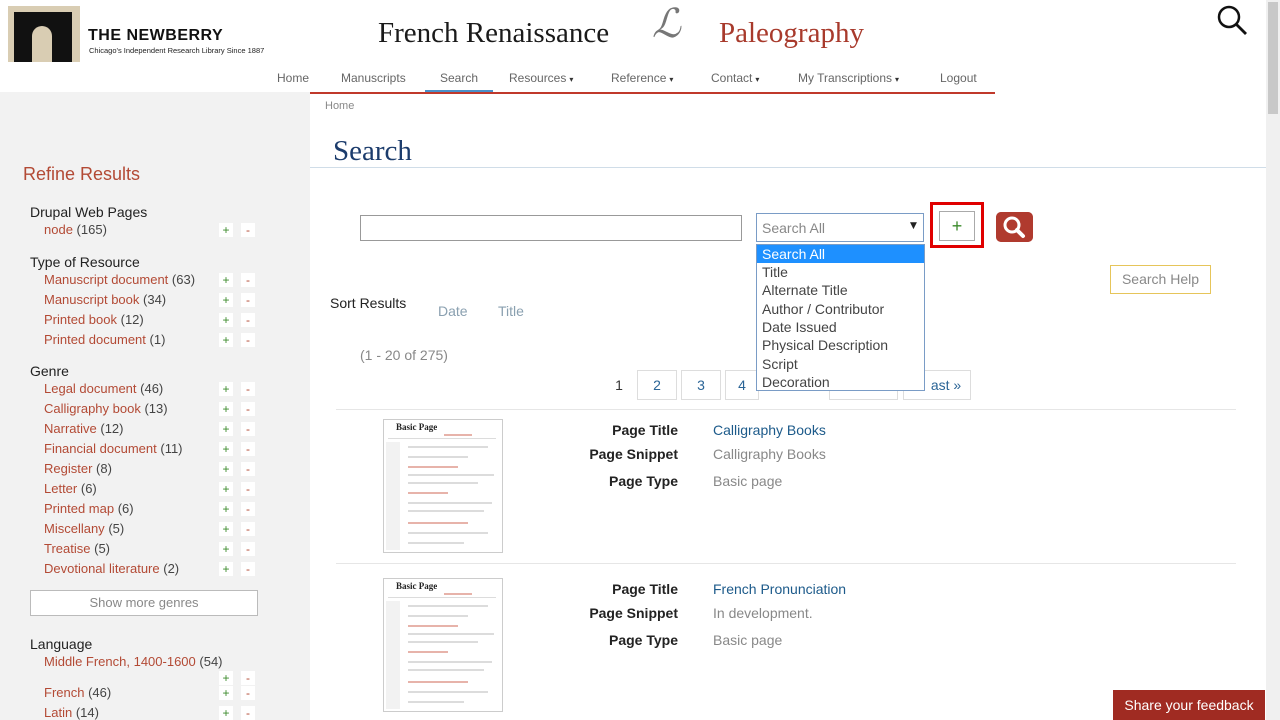 The height and width of the screenshot is (720, 1280). Describe the element at coordinates (786, 409) in the screenshot. I see `divider` at that location.